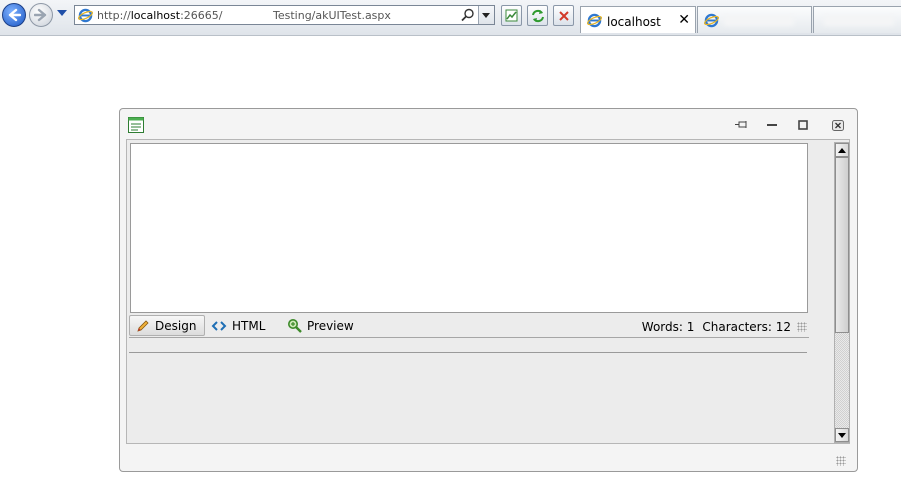 The image size is (901, 489). What do you see at coordinates (295, 326) in the screenshot?
I see `magnifier-icon` at bounding box center [295, 326].